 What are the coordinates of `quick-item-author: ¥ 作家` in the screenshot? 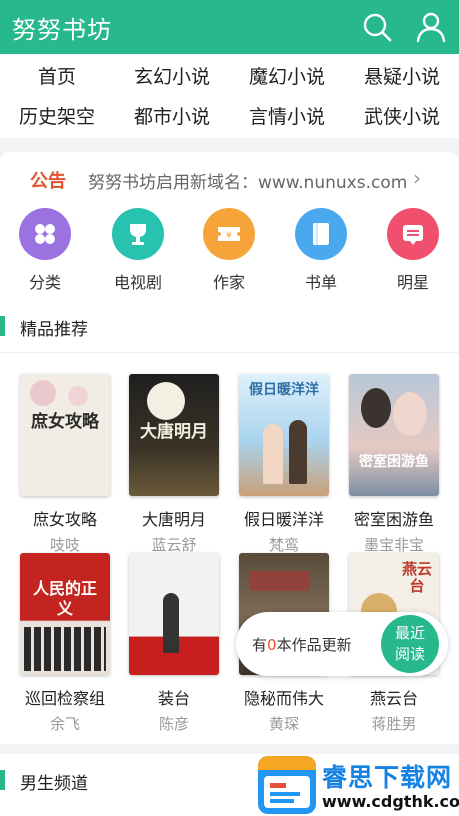 It's located at (229, 250).